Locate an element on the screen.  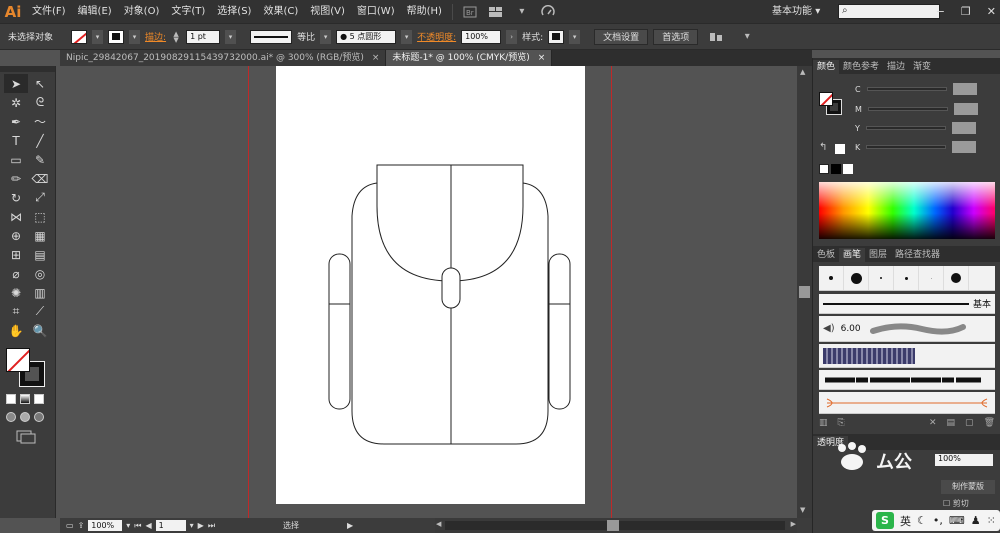
opacity-label: 不透明度: is located at coordinates (436, 36).